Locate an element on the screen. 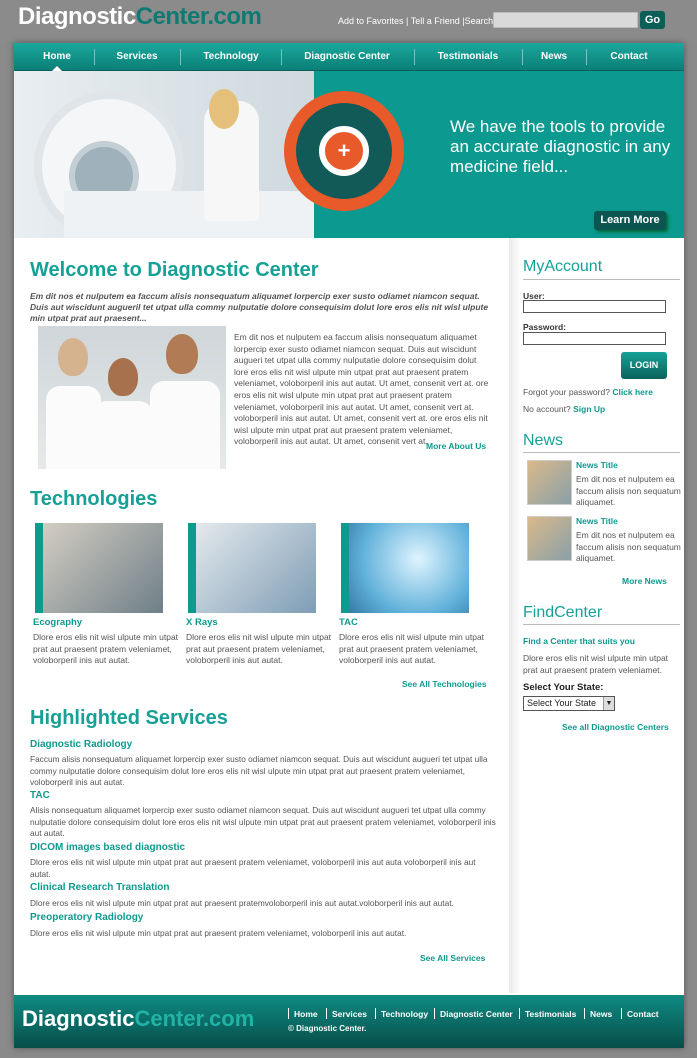 This screenshot has width=697, height=1058. see-all-services-link: See All Services is located at coordinates (452, 958).